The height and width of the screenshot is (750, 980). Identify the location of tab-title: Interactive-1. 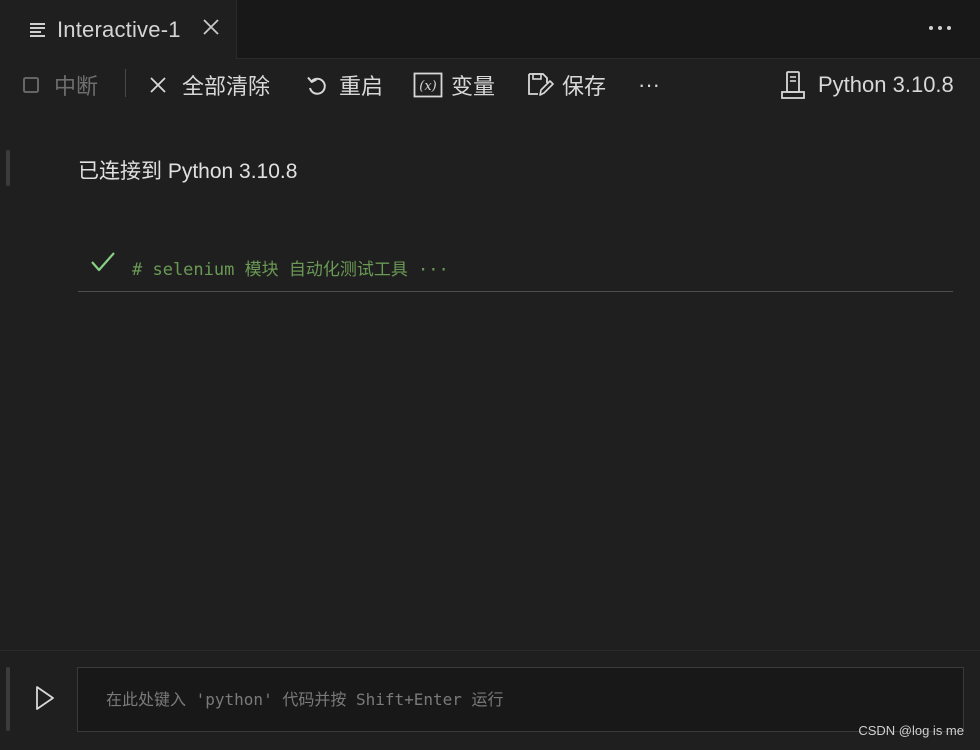
(119, 29).